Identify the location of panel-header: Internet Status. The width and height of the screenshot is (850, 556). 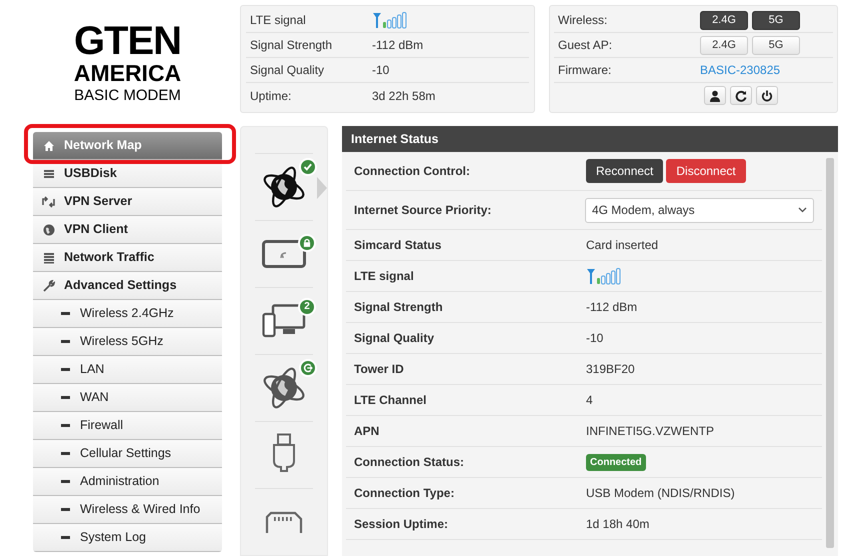
(590, 139).